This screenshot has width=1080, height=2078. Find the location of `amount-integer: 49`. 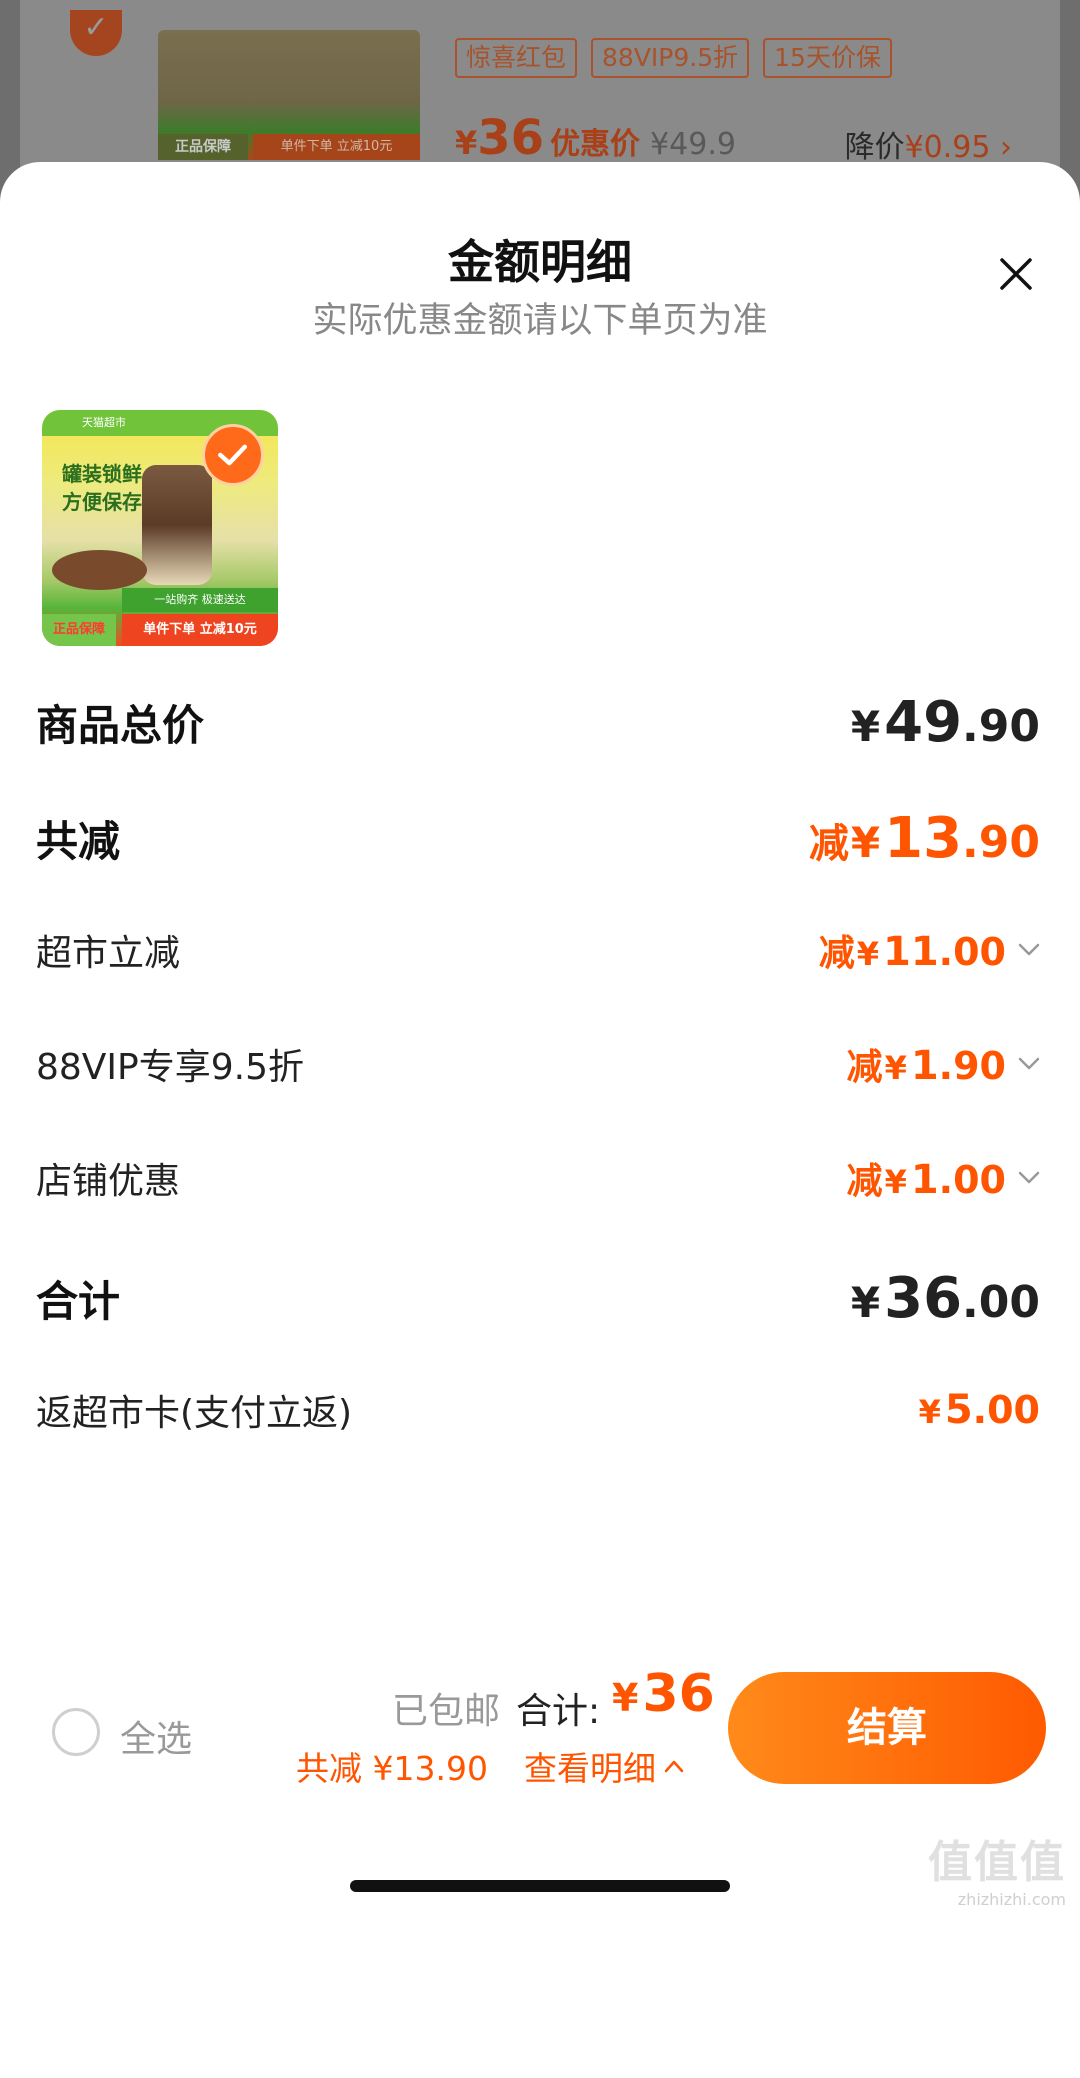

amount-integer: 49 is located at coordinates (923, 722).